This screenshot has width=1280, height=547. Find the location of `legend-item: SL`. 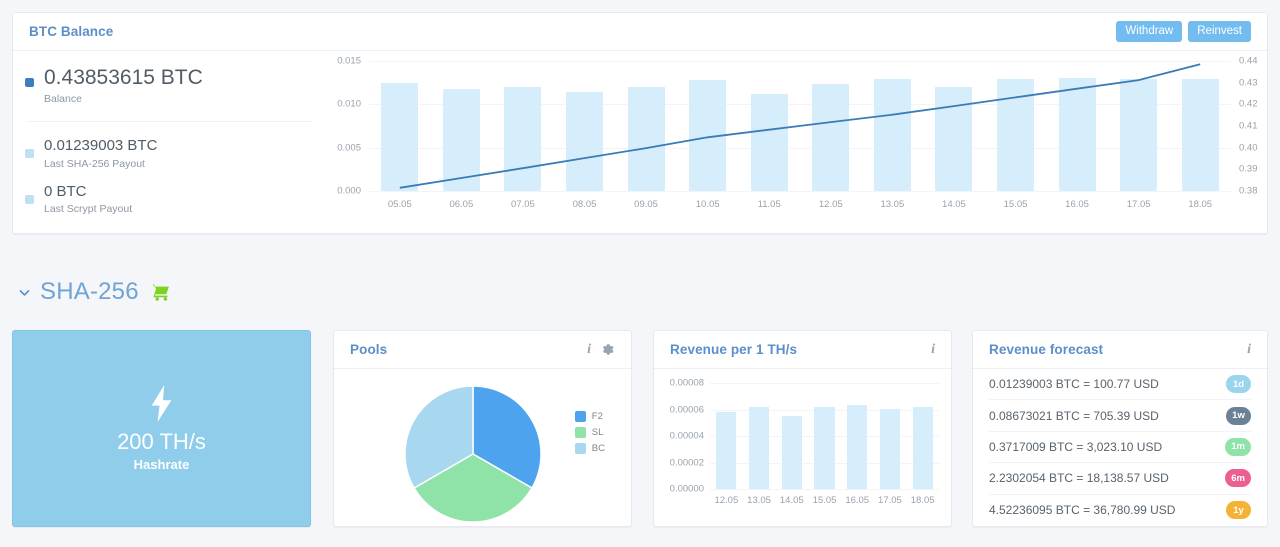

legend-item: SL is located at coordinates (589, 432).